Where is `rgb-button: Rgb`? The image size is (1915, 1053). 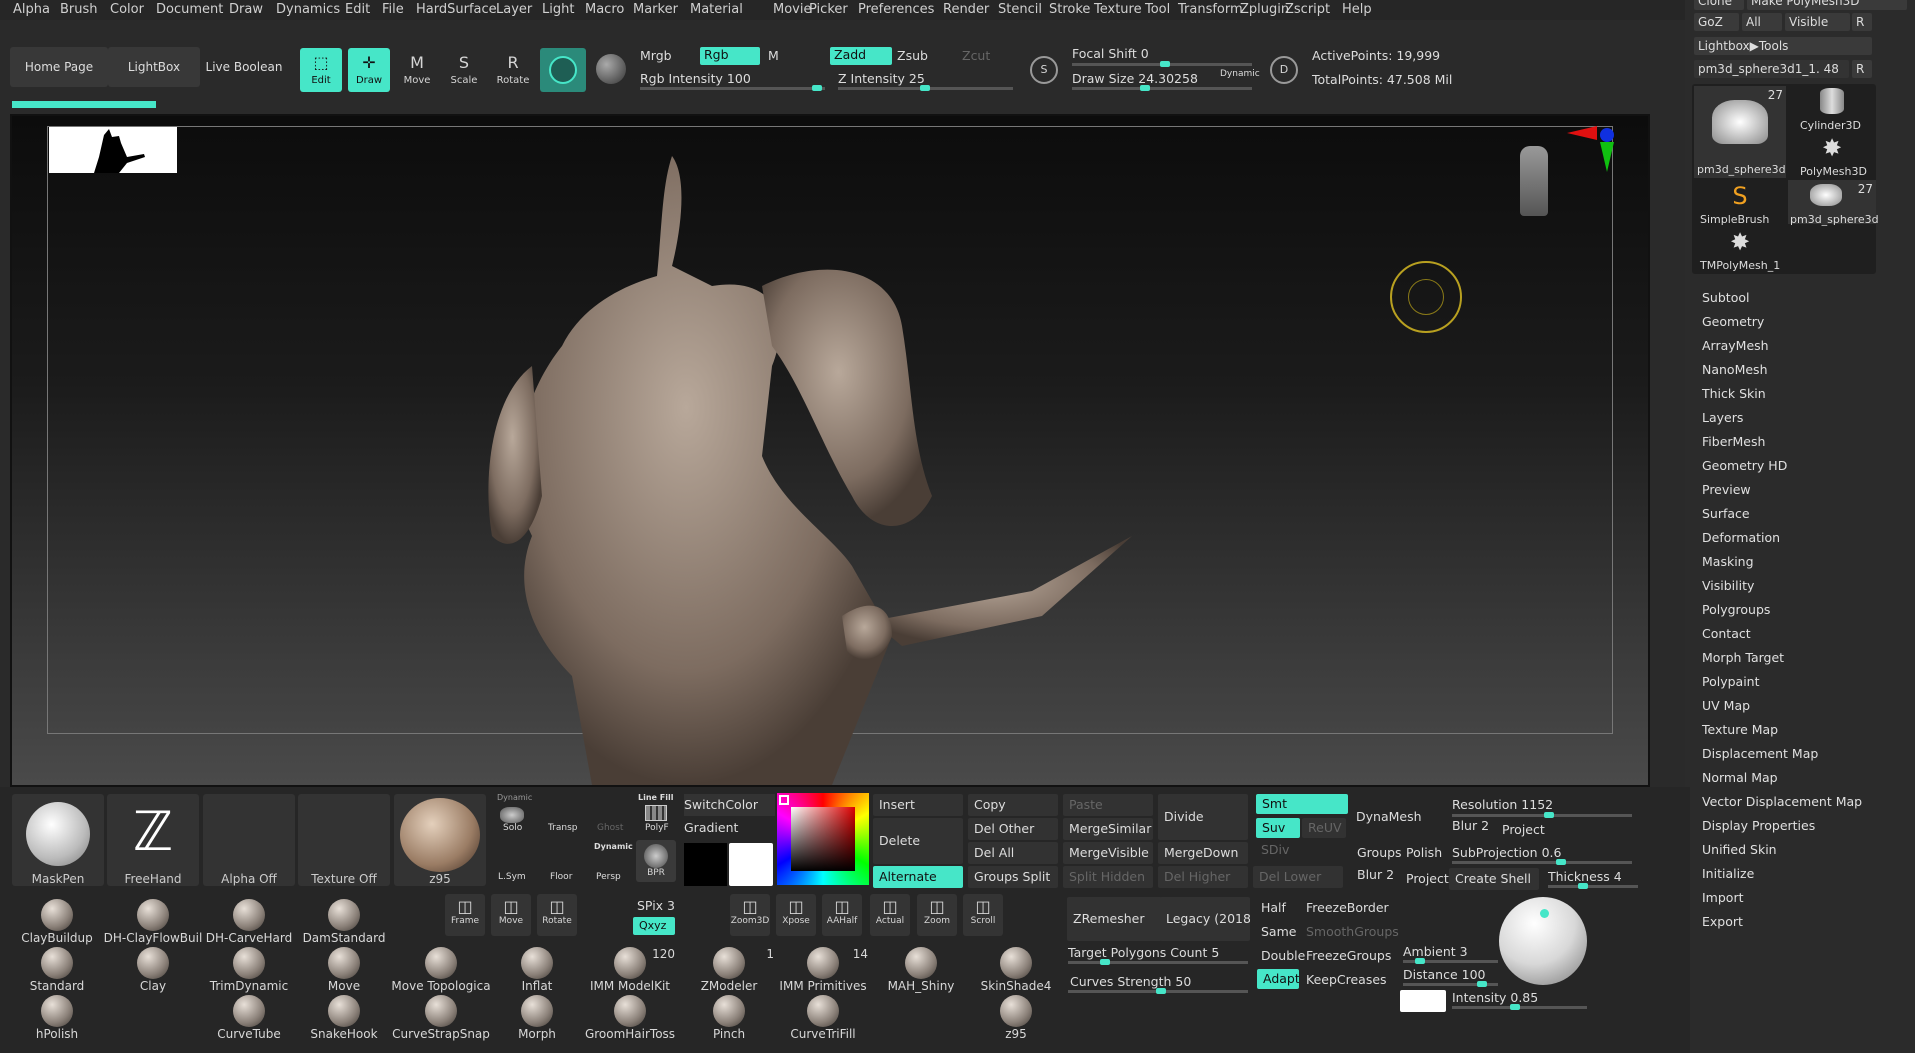
rgb-button: Rgb is located at coordinates (730, 56).